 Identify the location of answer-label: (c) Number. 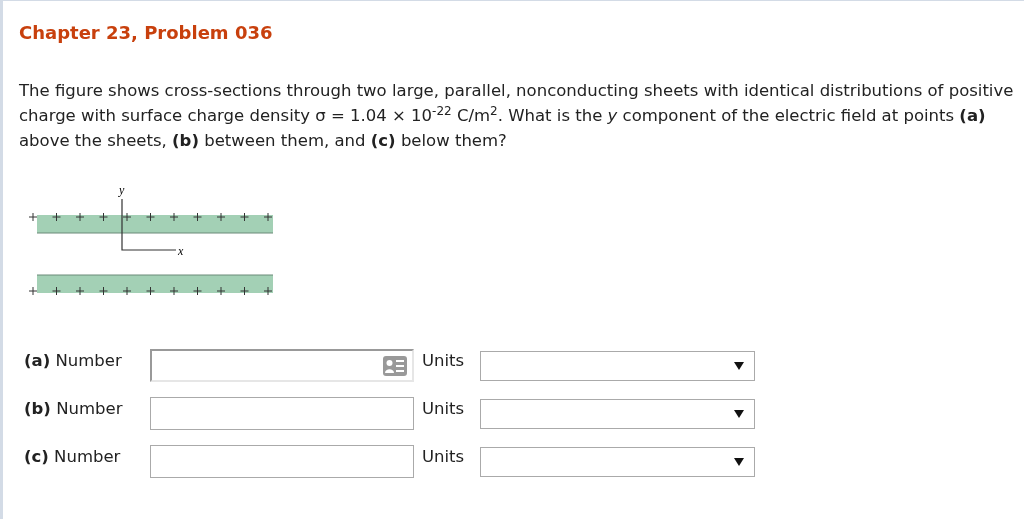
(73, 457).